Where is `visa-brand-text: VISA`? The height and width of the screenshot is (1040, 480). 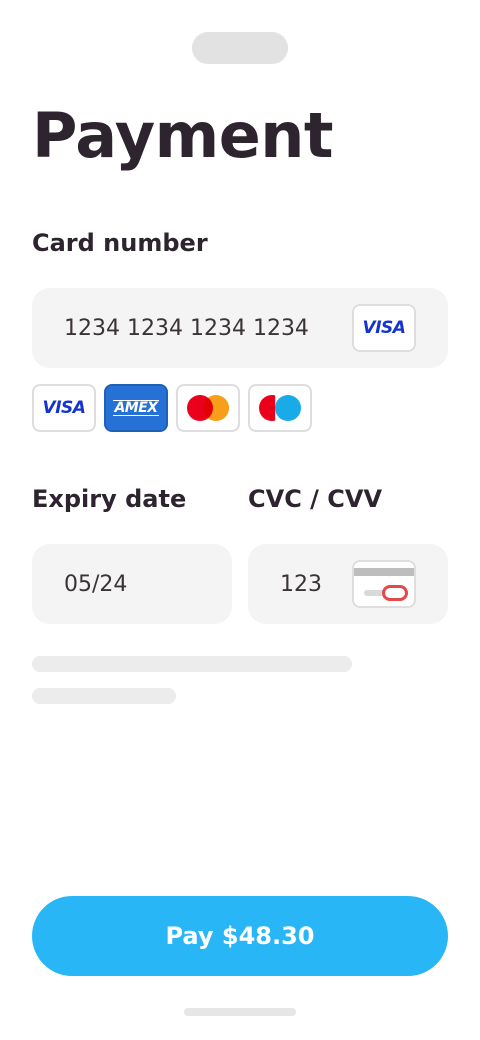
visa-brand-text: VISA is located at coordinates (64, 408).